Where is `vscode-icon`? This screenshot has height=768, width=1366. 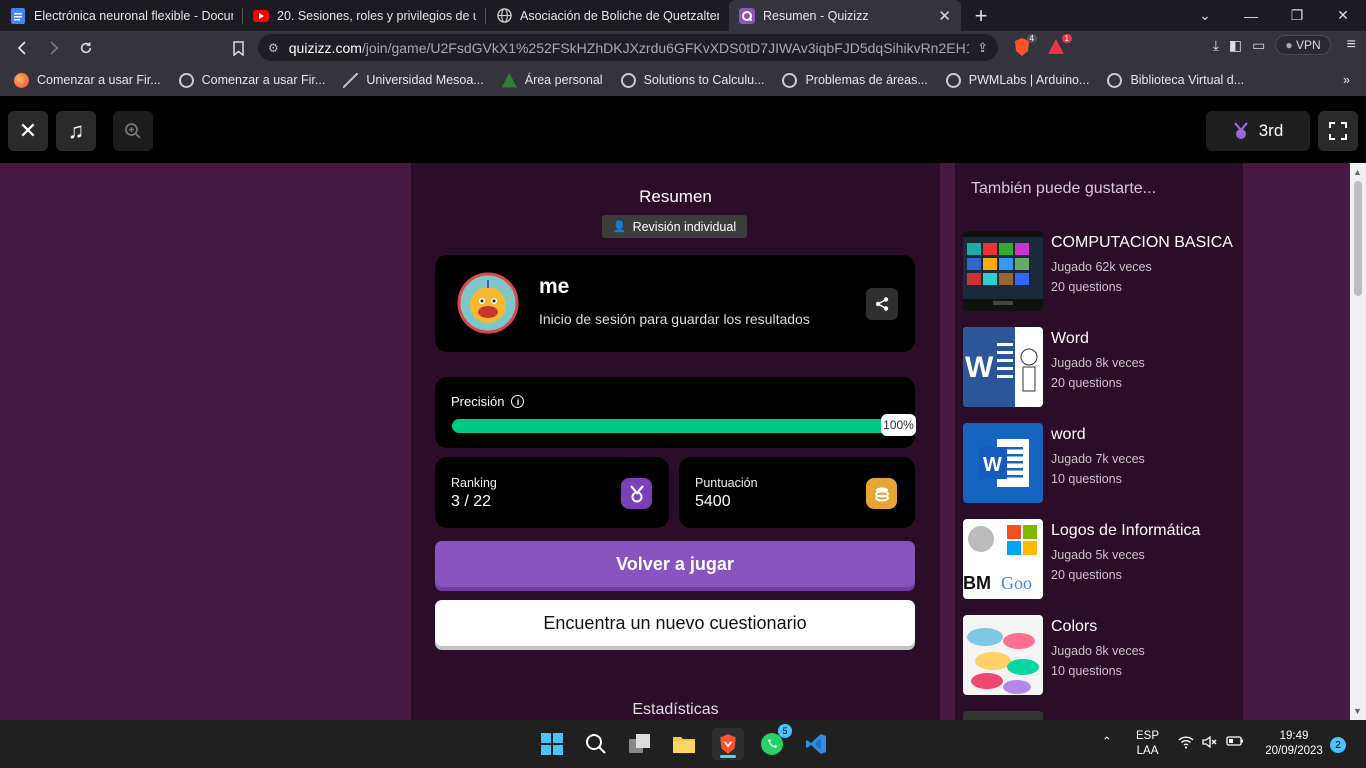
vscode-icon is located at coordinates (816, 744).